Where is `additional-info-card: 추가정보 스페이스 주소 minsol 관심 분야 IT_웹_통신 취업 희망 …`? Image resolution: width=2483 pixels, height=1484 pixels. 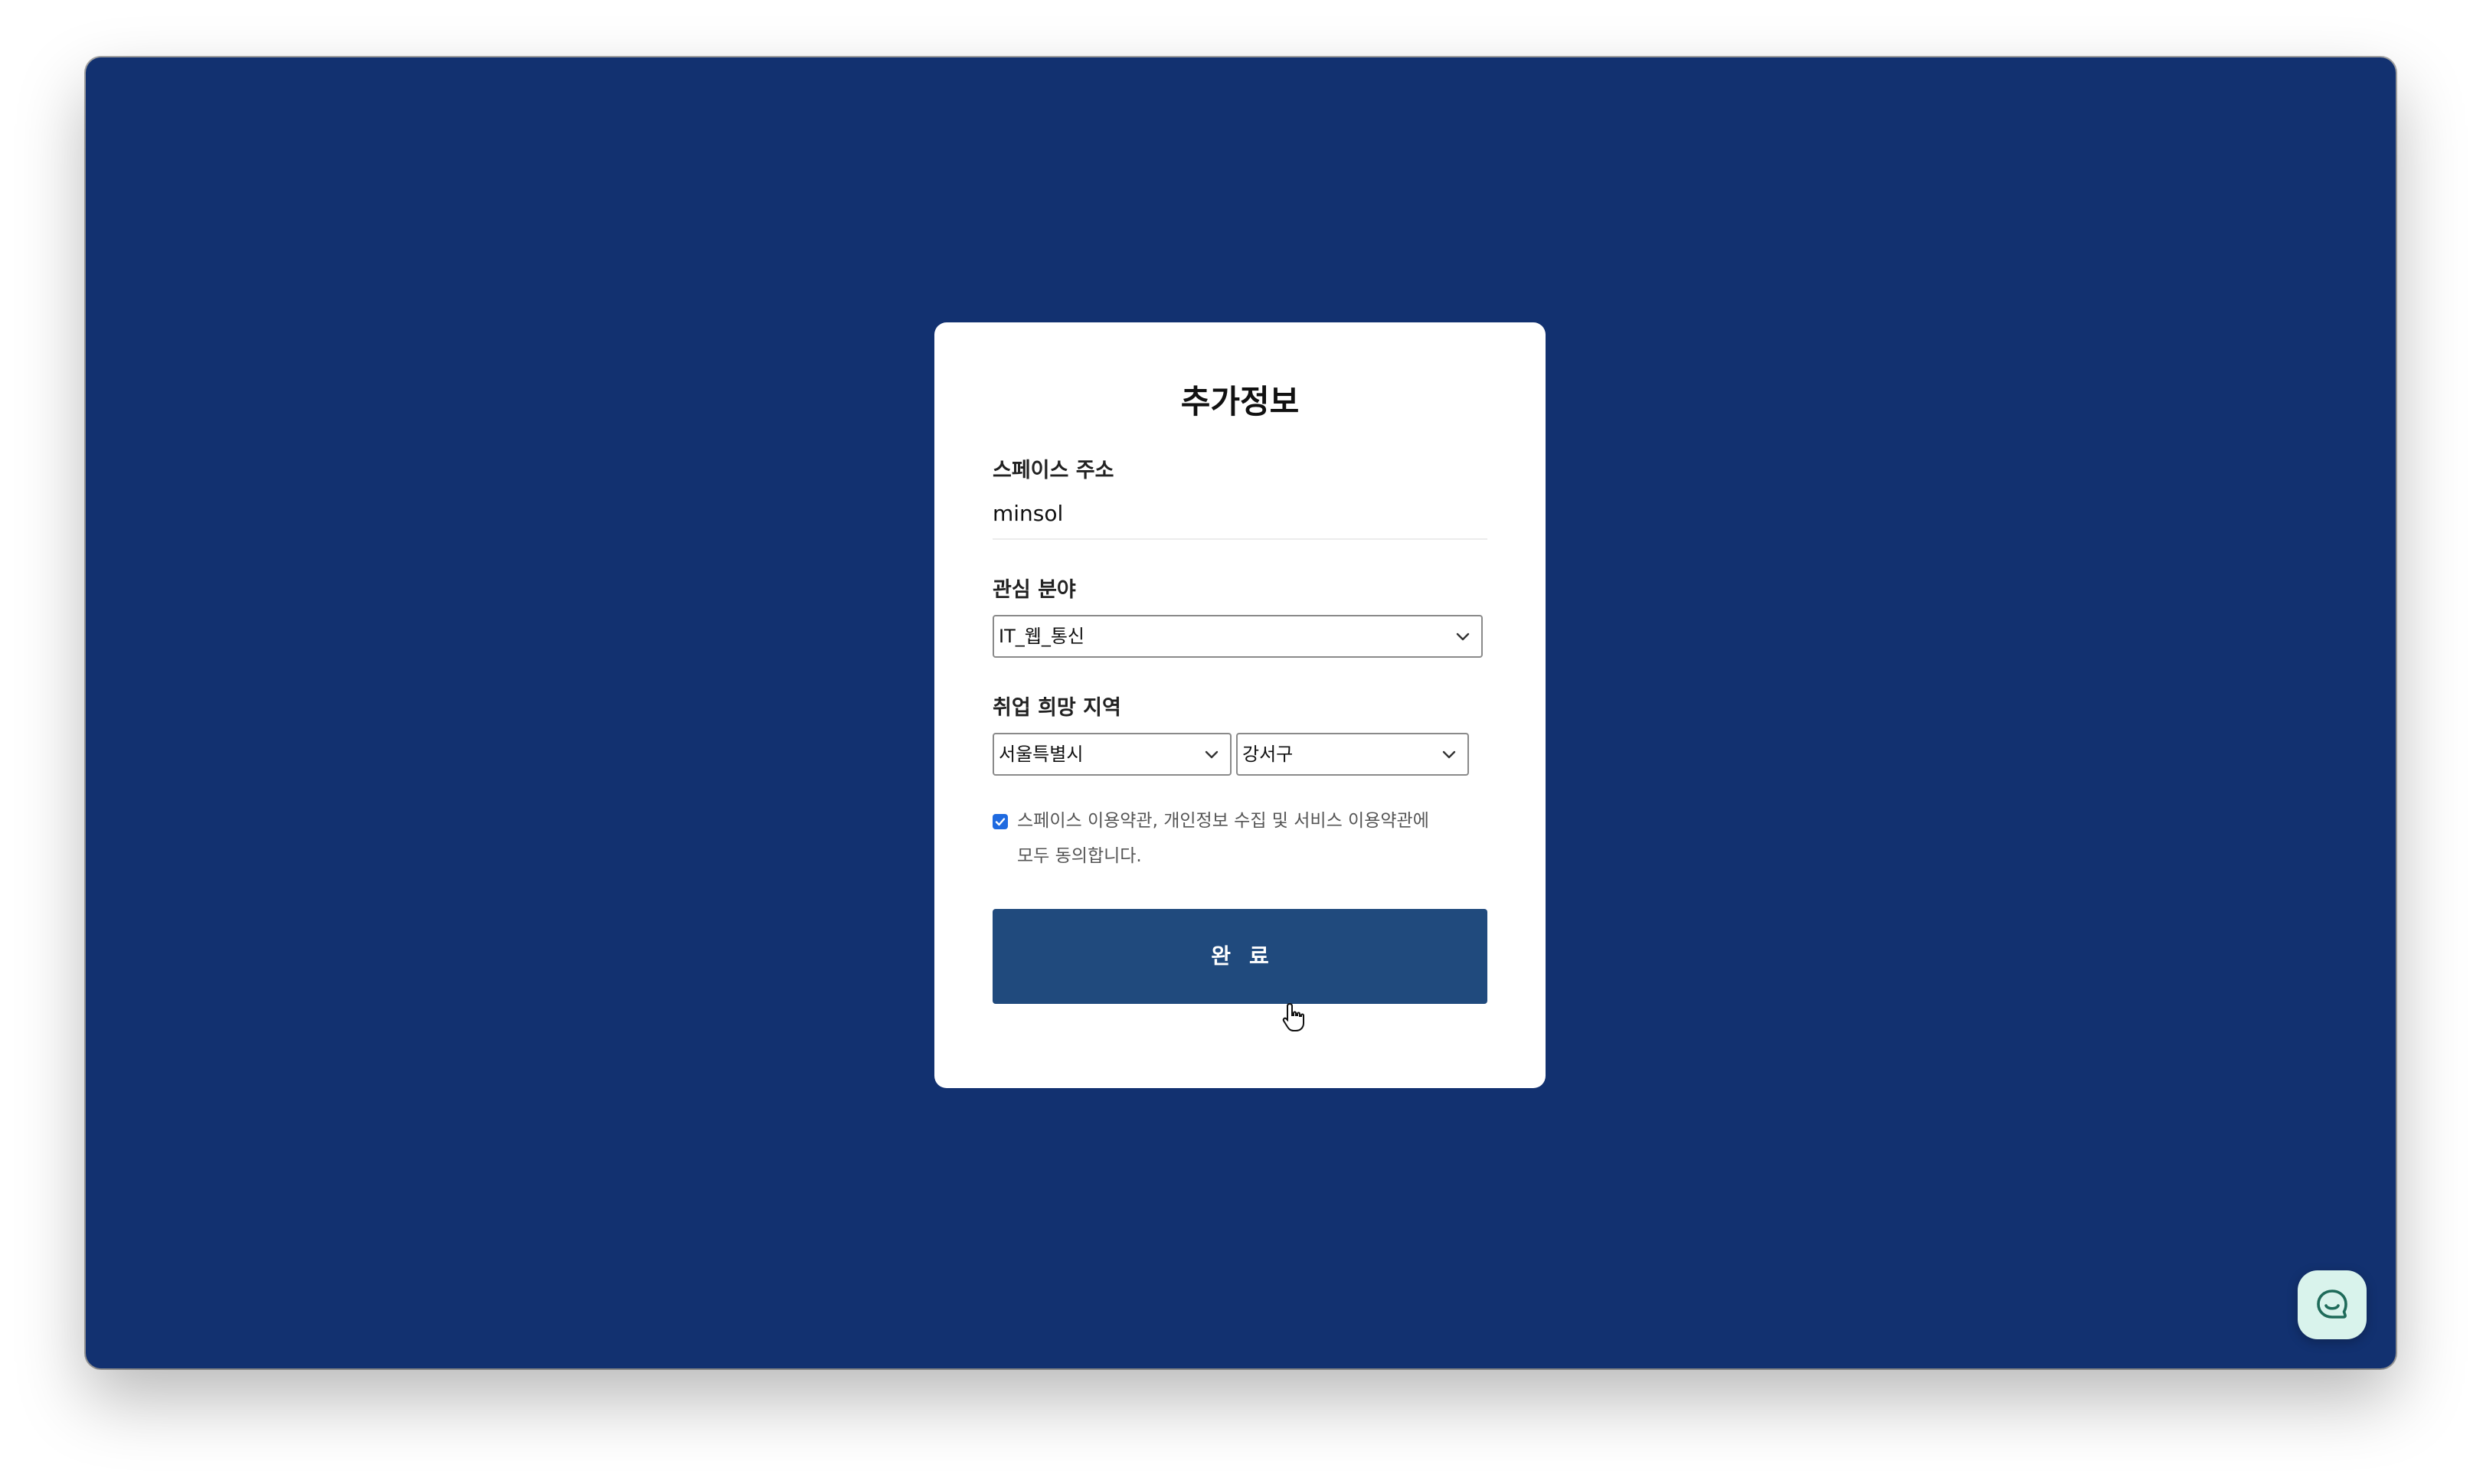
additional-info-card: 추가정보 스페이스 주소 minsol 관심 분야 IT_웹_통신 취업 희망 … is located at coordinates (1240, 705).